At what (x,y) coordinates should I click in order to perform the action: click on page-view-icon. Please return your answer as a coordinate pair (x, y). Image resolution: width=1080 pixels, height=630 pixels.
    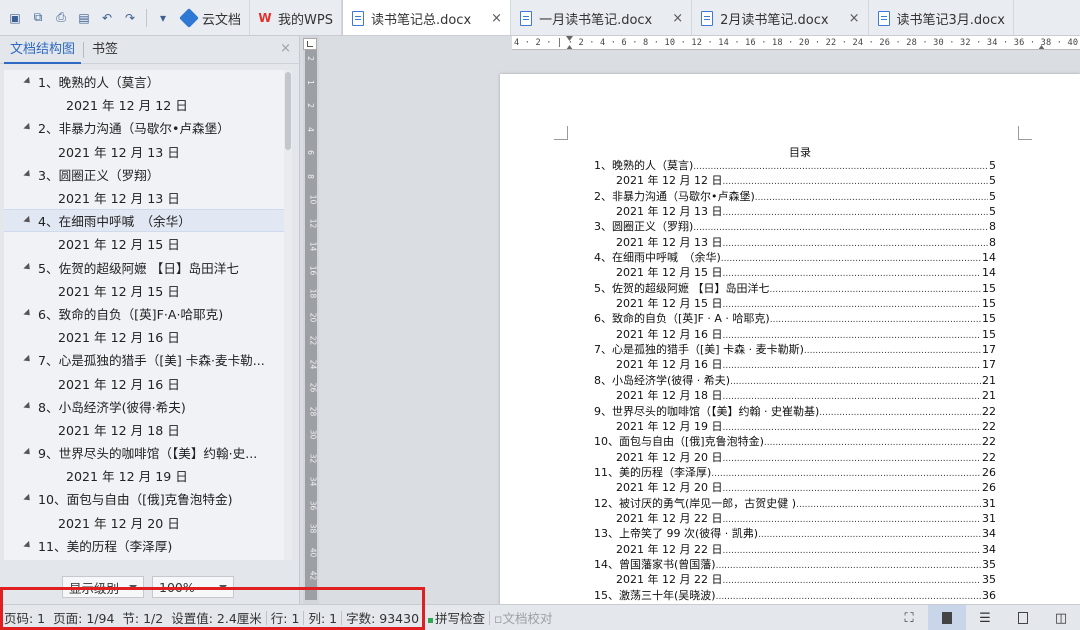
    Looking at the image, I should click on (947, 617).